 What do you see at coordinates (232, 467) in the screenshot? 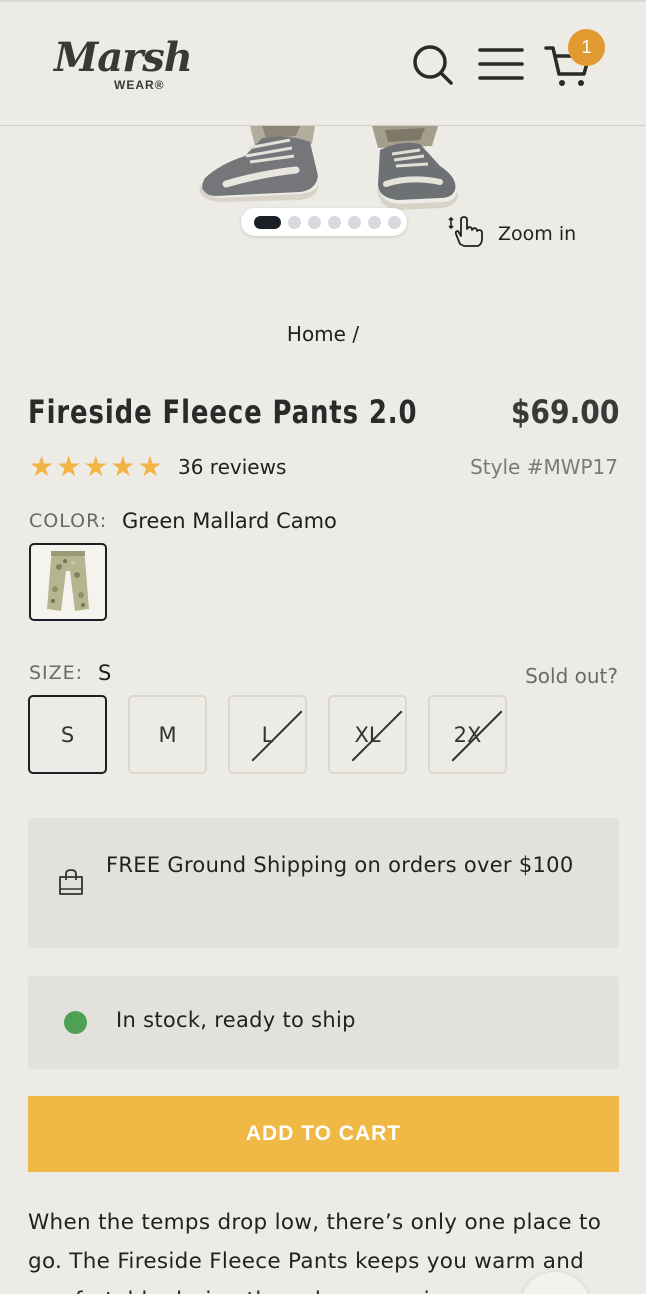
I see `reviews-link: 36 reviews` at bounding box center [232, 467].